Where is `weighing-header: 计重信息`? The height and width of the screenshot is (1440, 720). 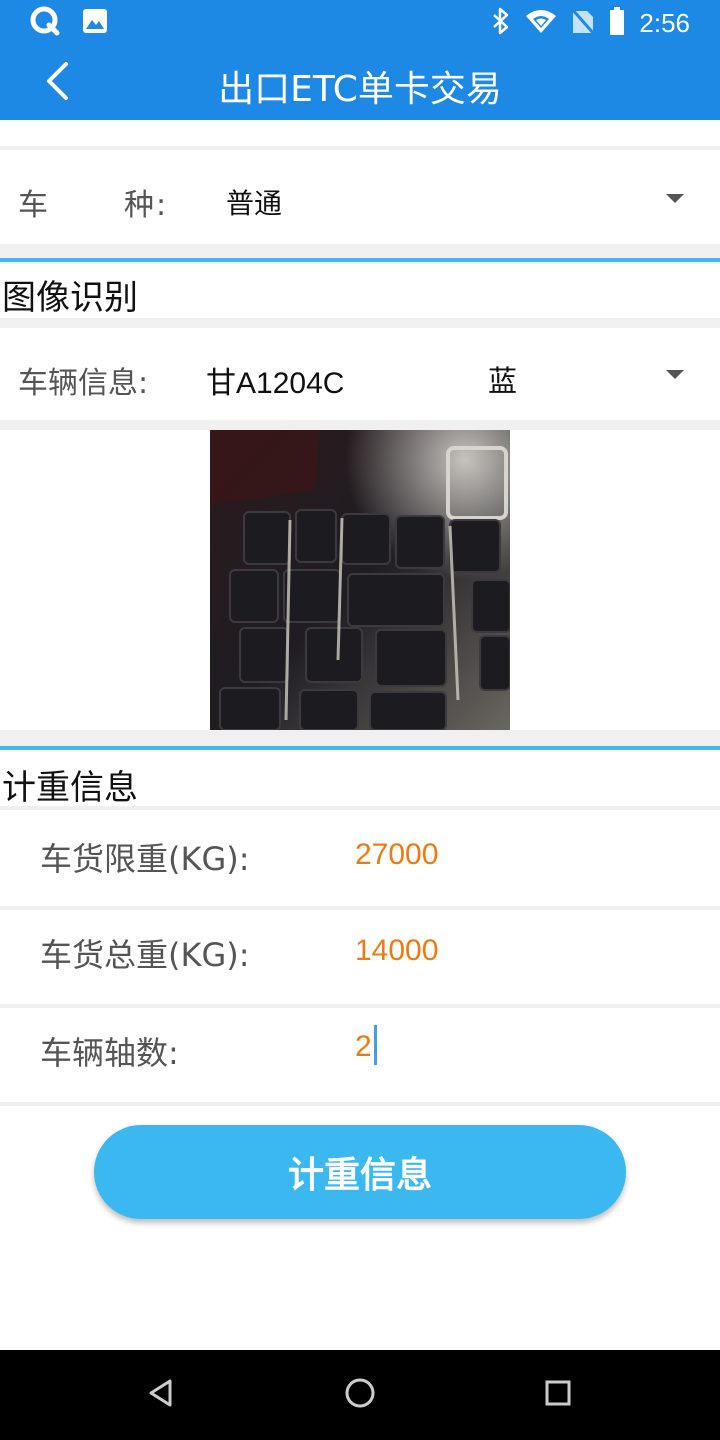 weighing-header: 计重信息 is located at coordinates (360, 779).